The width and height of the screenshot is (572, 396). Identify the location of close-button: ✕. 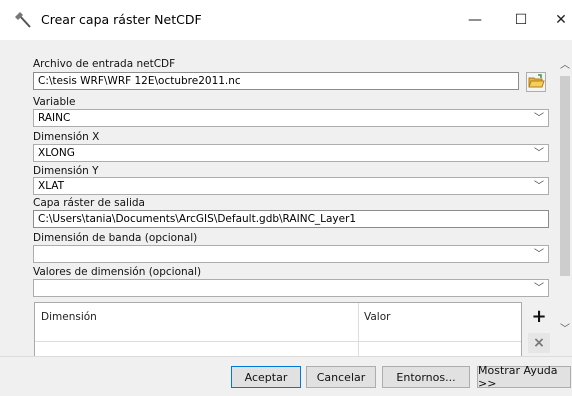
(555, 20).